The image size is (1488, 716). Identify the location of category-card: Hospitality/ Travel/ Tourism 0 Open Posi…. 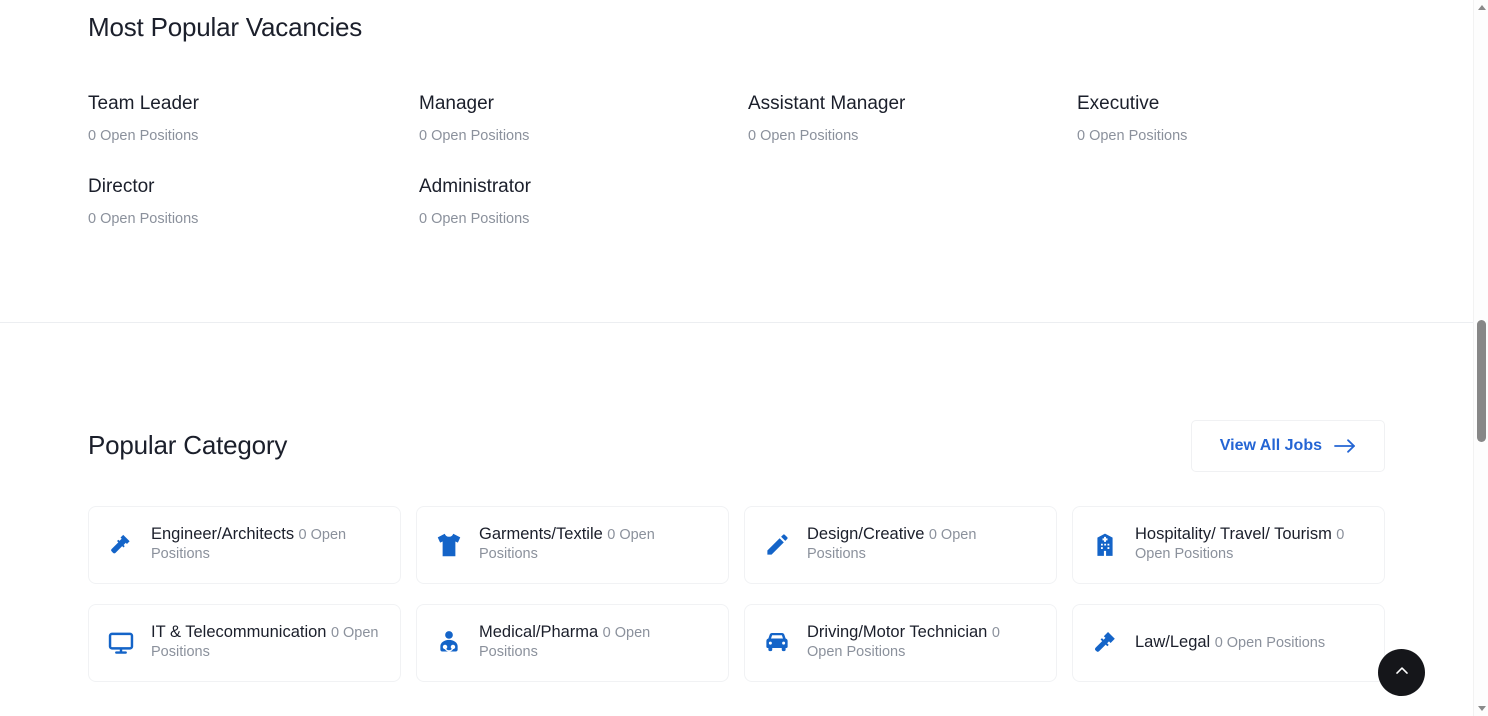
(1228, 544).